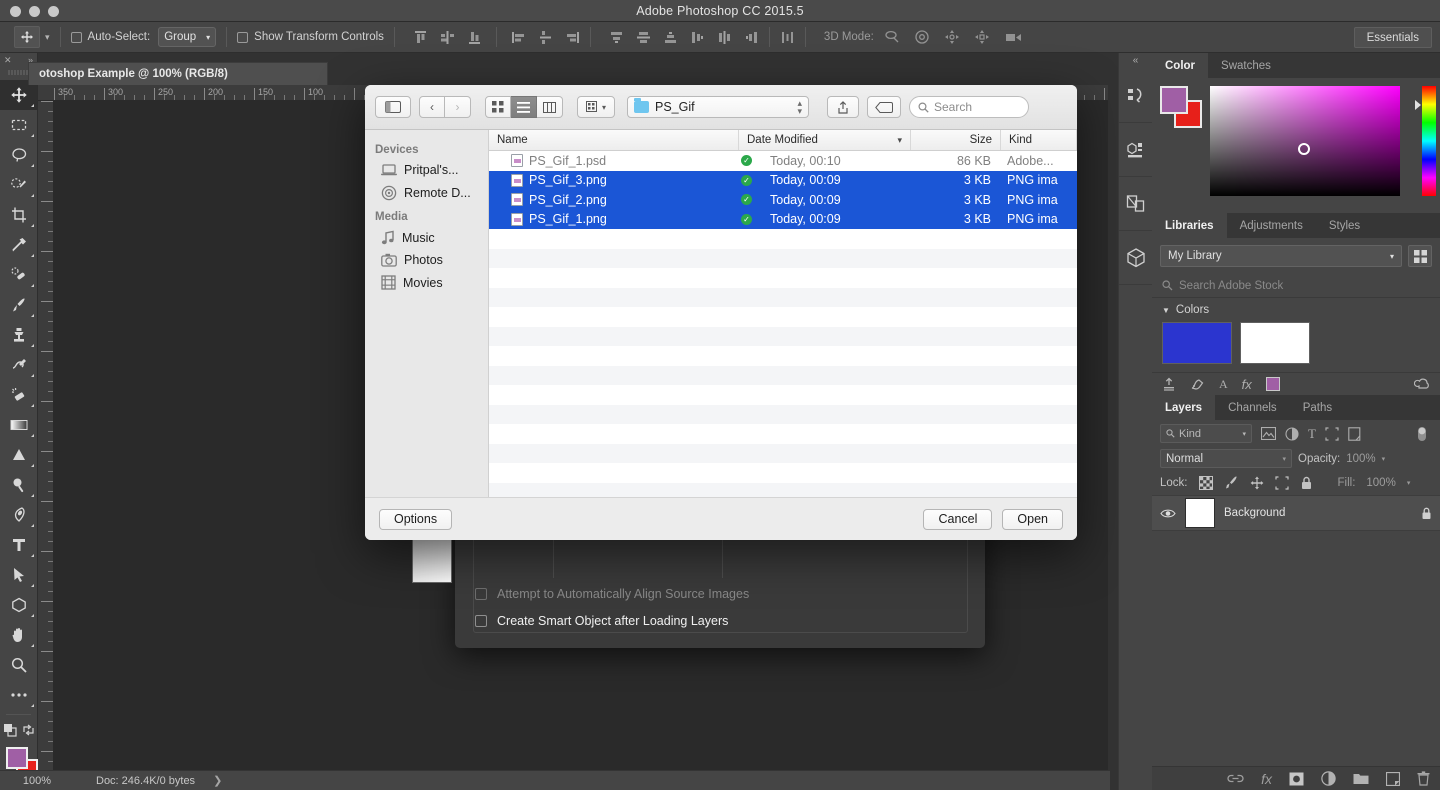  Describe the element at coordinates (953, 37) in the screenshot. I see `mode-3d-buttons` at that location.